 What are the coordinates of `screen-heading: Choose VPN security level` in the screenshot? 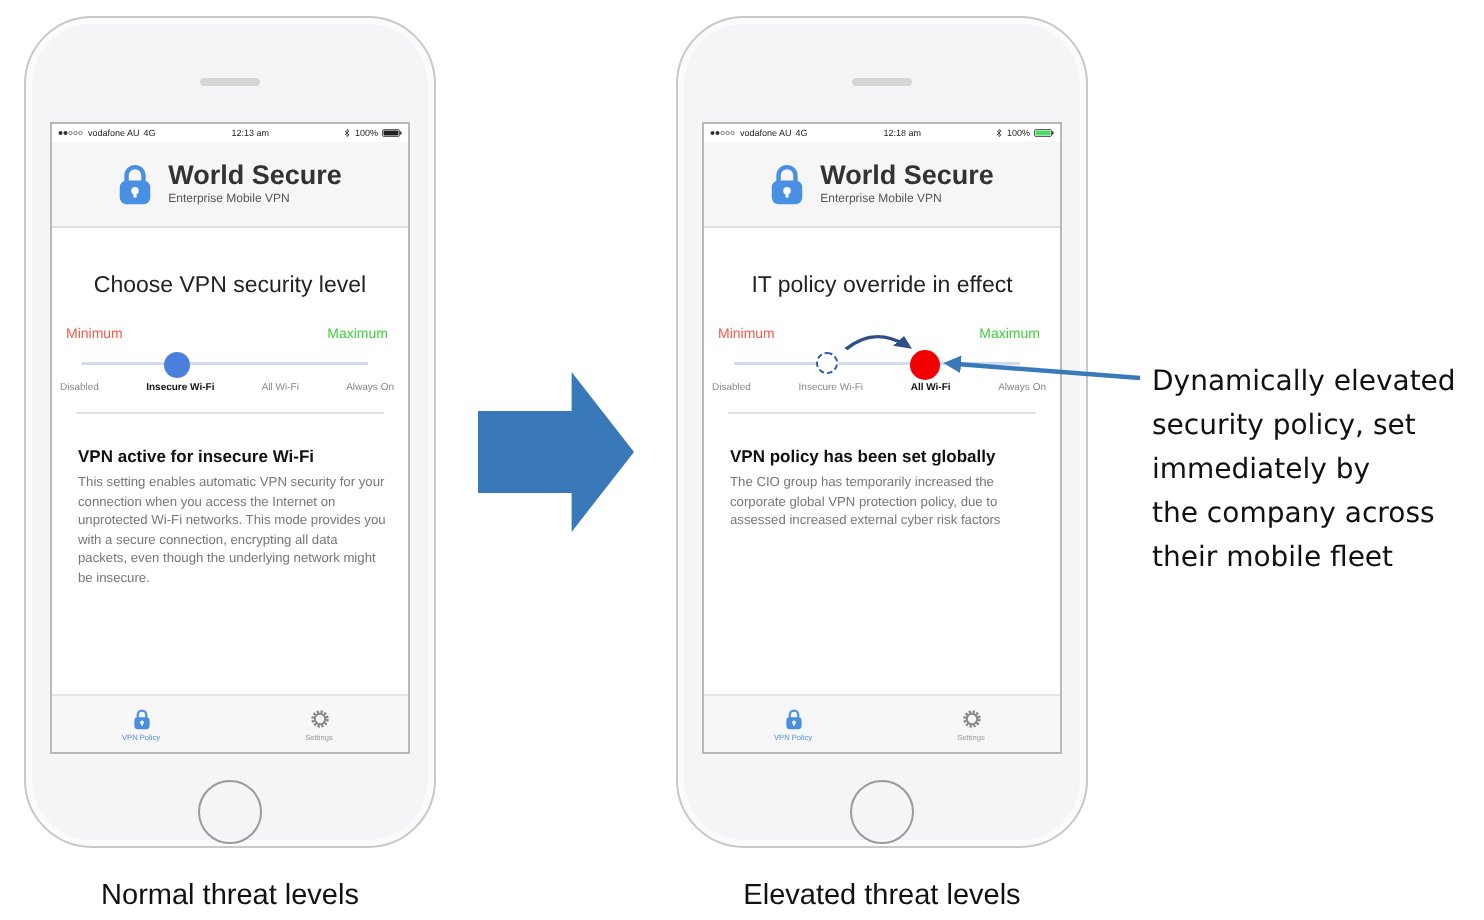 It's located at (230, 286).